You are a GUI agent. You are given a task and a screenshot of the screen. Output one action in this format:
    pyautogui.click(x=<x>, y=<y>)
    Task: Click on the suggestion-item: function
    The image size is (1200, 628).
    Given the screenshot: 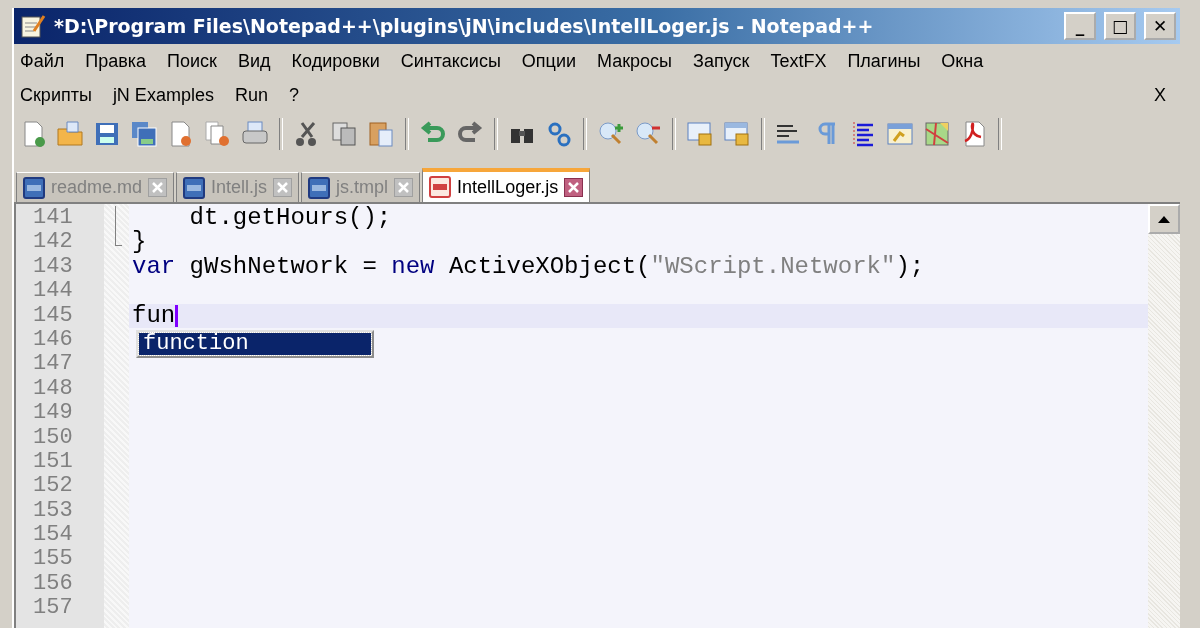 What is the action you would take?
    pyautogui.click(x=255, y=344)
    